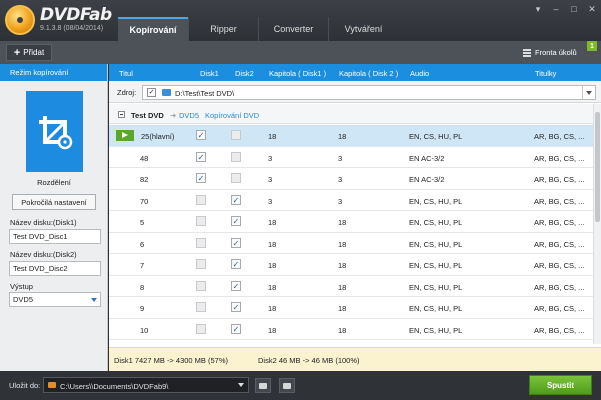 The height and width of the screenshot is (400, 601). What do you see at coordinates (597, 224) in the screenshot?
I see `vertical-scrollbar` at bounding box center [597, 224].